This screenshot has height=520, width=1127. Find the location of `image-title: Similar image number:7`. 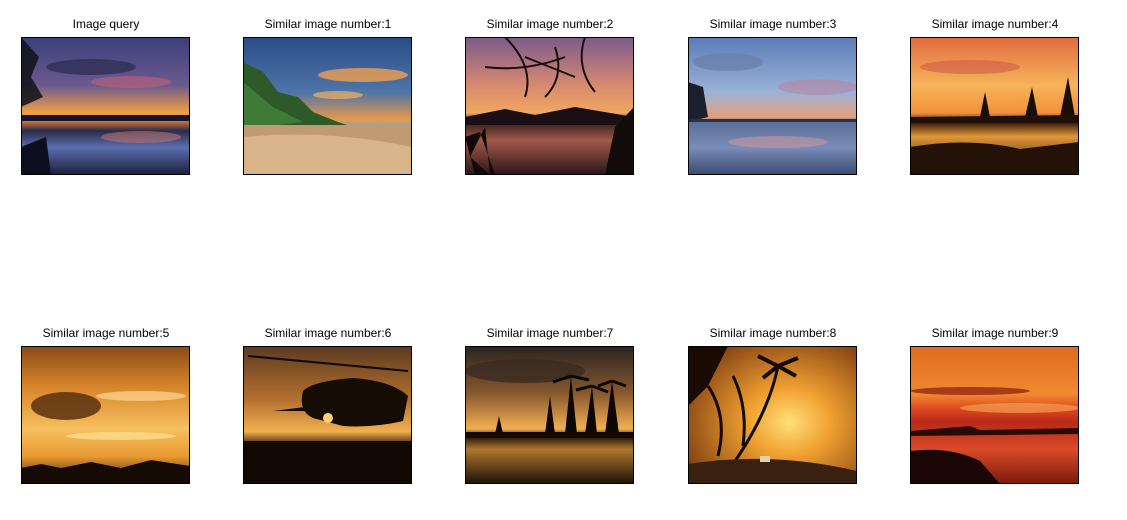

image-title: Similar image number:7 is located at coordinates (550, 333).